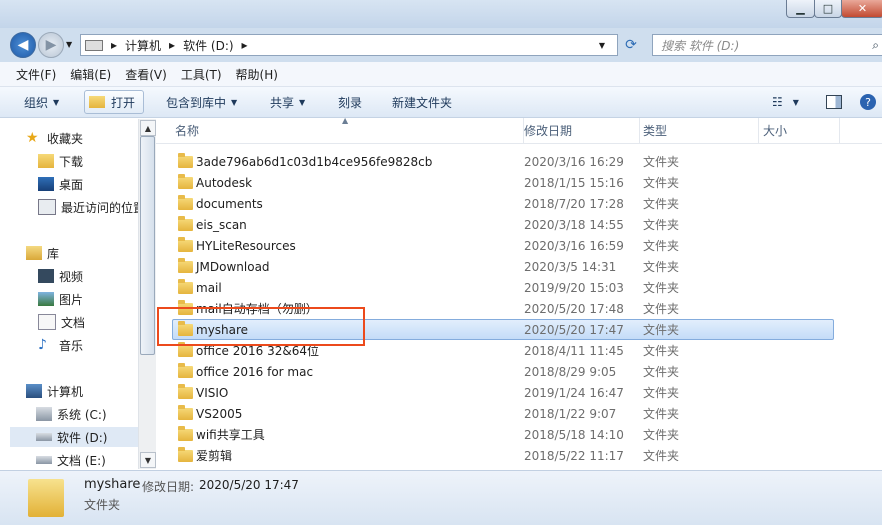 Image resolution: width=882 pixels, height=525 pixels. I want to click on burn-label: 刻录, so click(350, 102).